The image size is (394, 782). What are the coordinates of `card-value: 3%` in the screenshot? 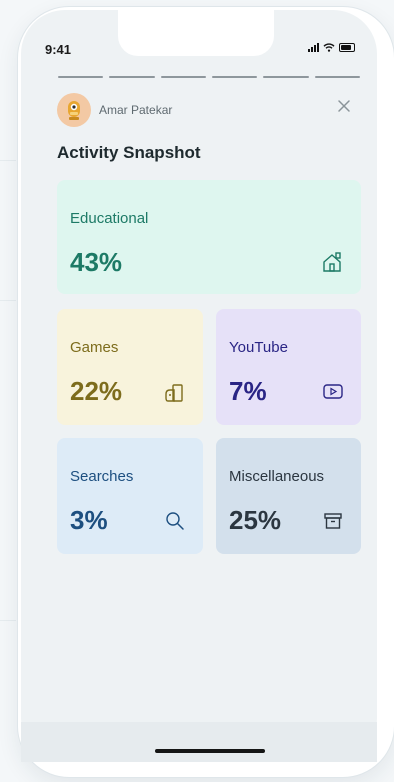 It's located at (89, 520).